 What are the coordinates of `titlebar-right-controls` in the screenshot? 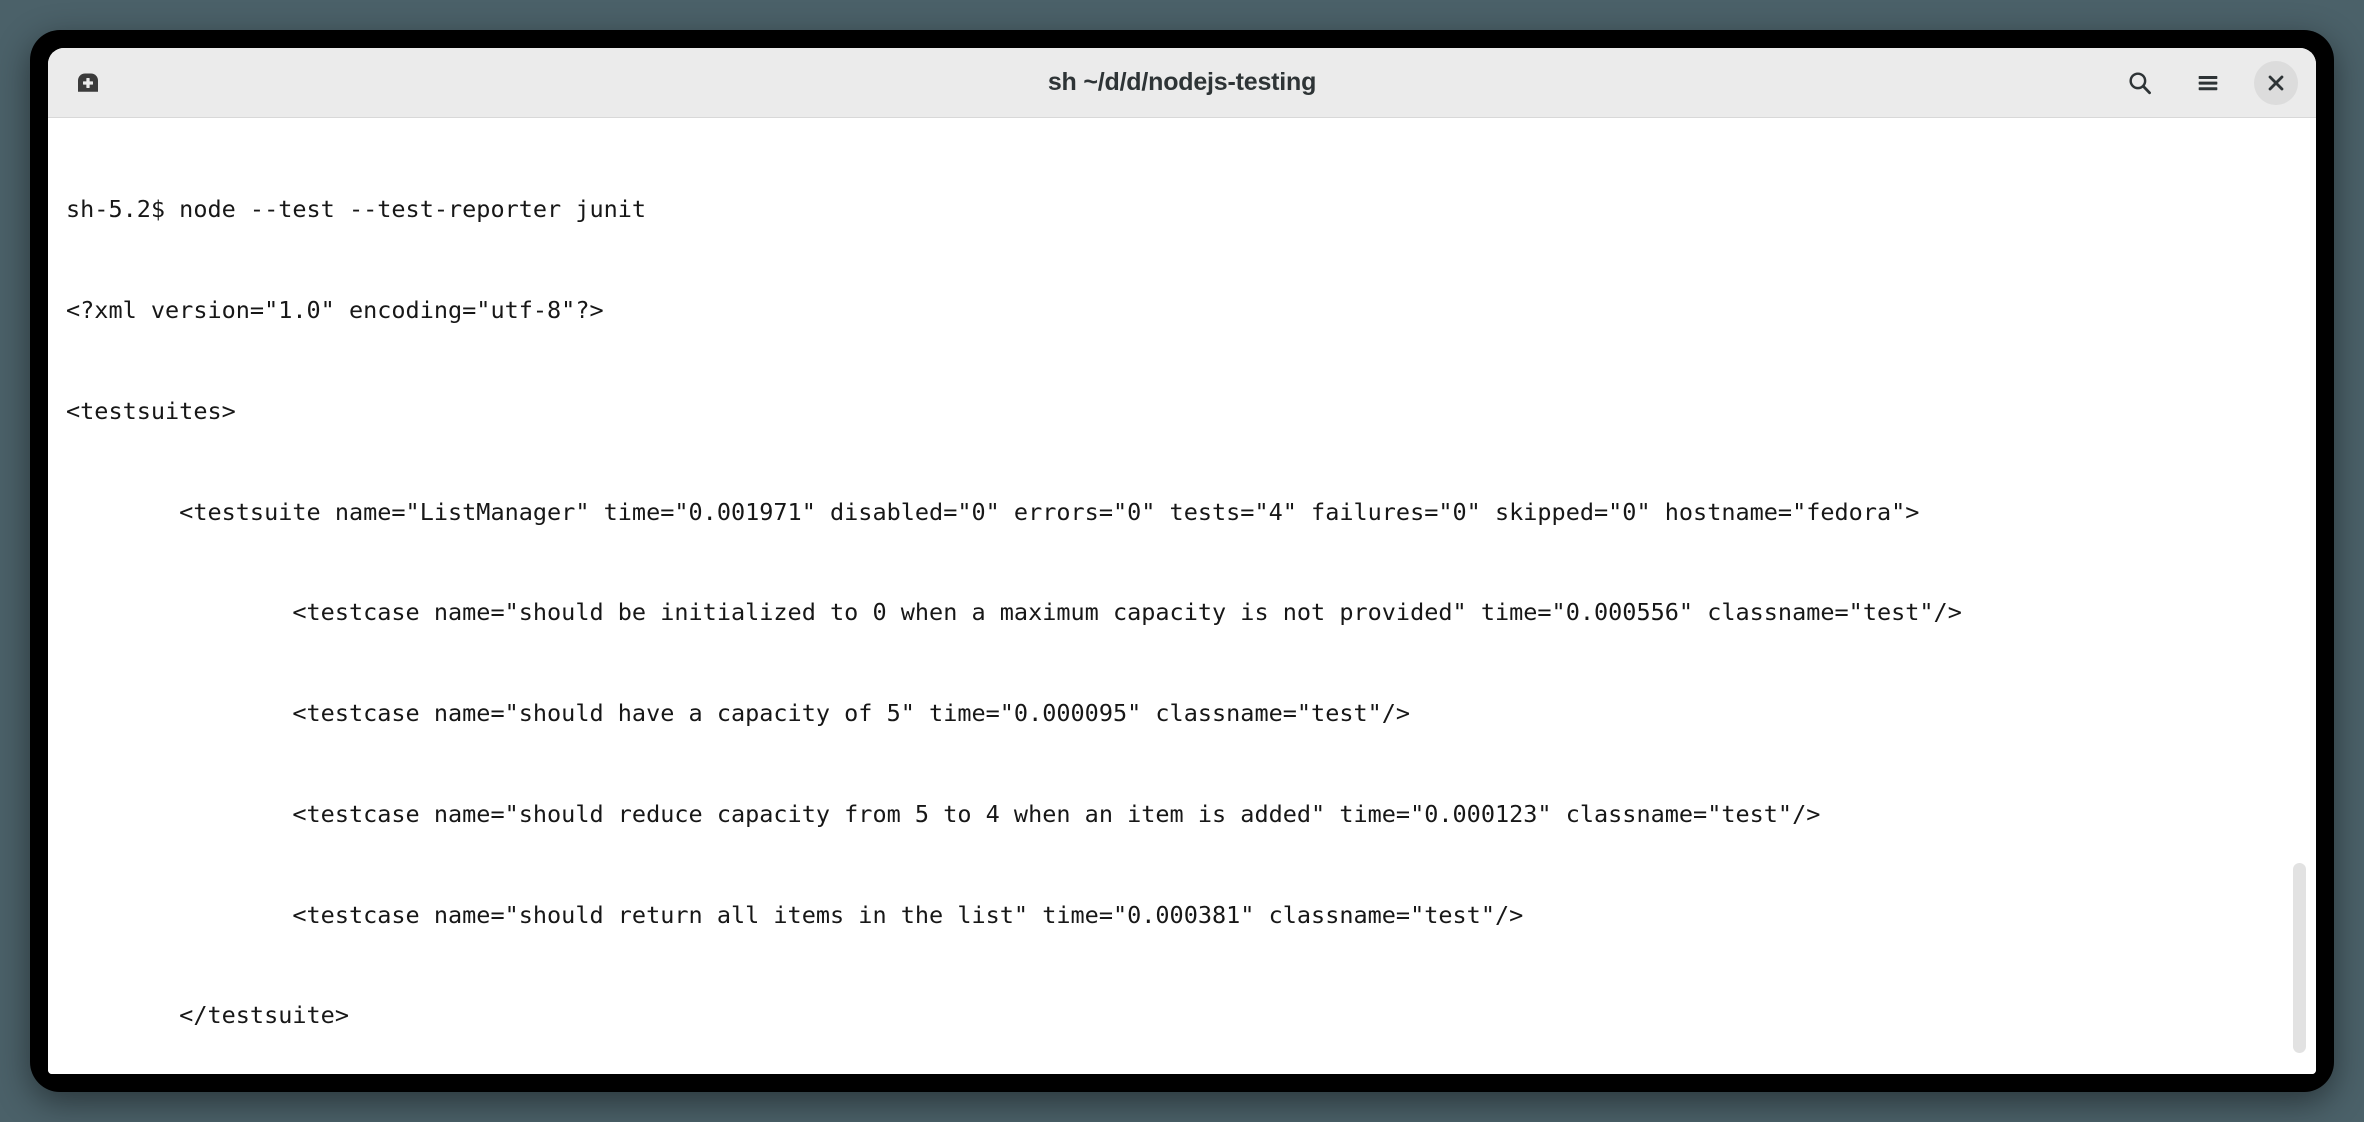 It's located at (2208, 82).